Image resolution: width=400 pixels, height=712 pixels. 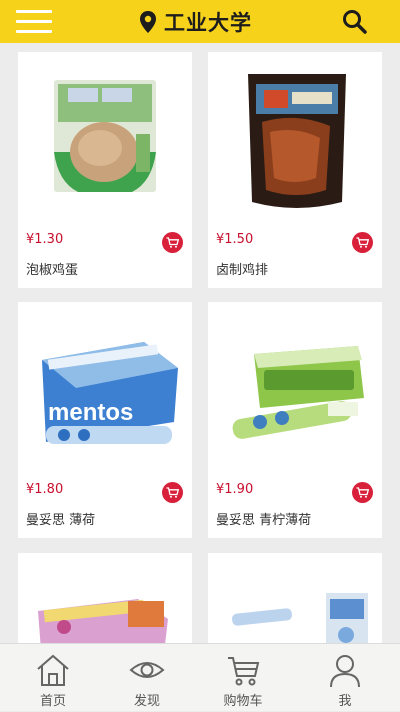 What do you see at coordinates (345, 671) in the screenshot?
I see `user-icon` at bounding box center [345, 671].